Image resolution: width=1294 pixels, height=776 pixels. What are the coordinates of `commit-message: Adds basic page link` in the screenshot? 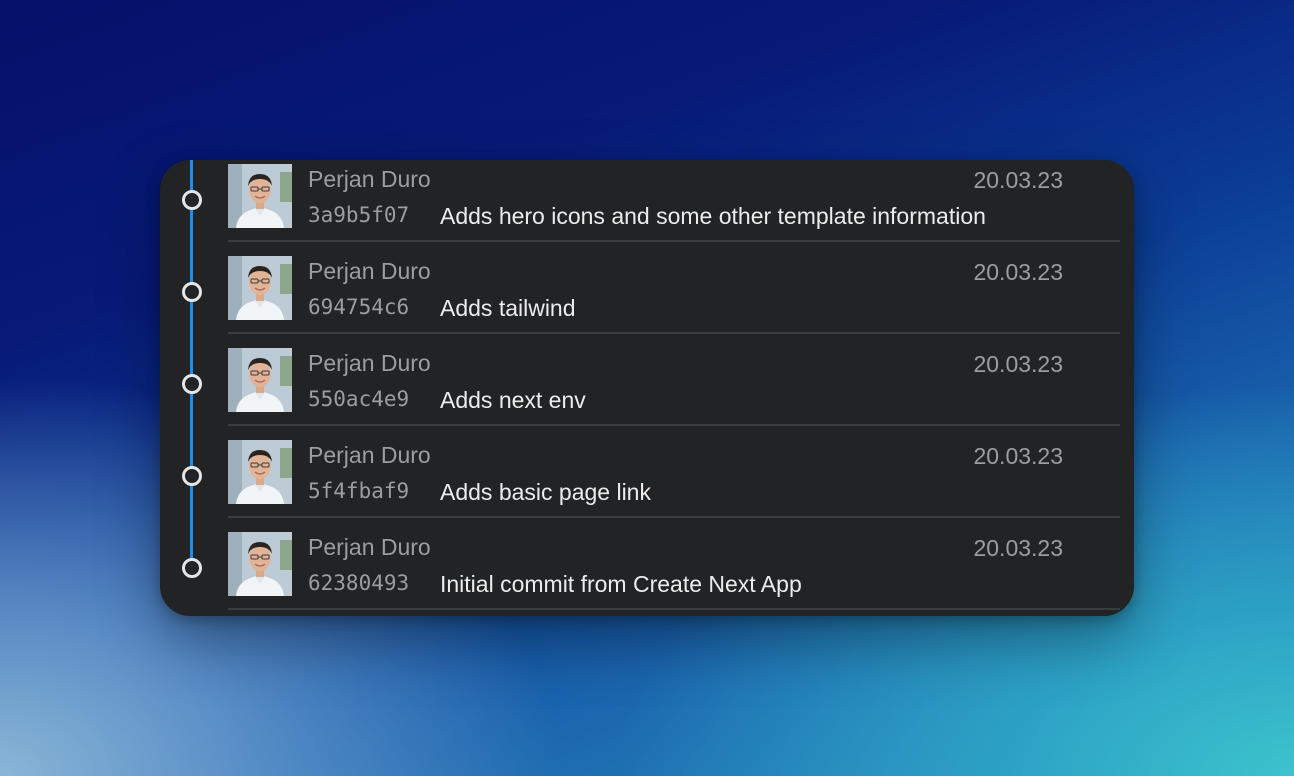 It's located at (545, 492).